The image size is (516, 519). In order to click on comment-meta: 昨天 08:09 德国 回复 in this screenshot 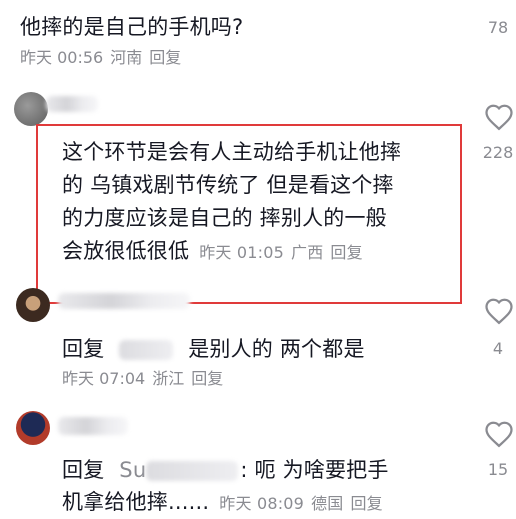, I will do `click(304, 503)`.